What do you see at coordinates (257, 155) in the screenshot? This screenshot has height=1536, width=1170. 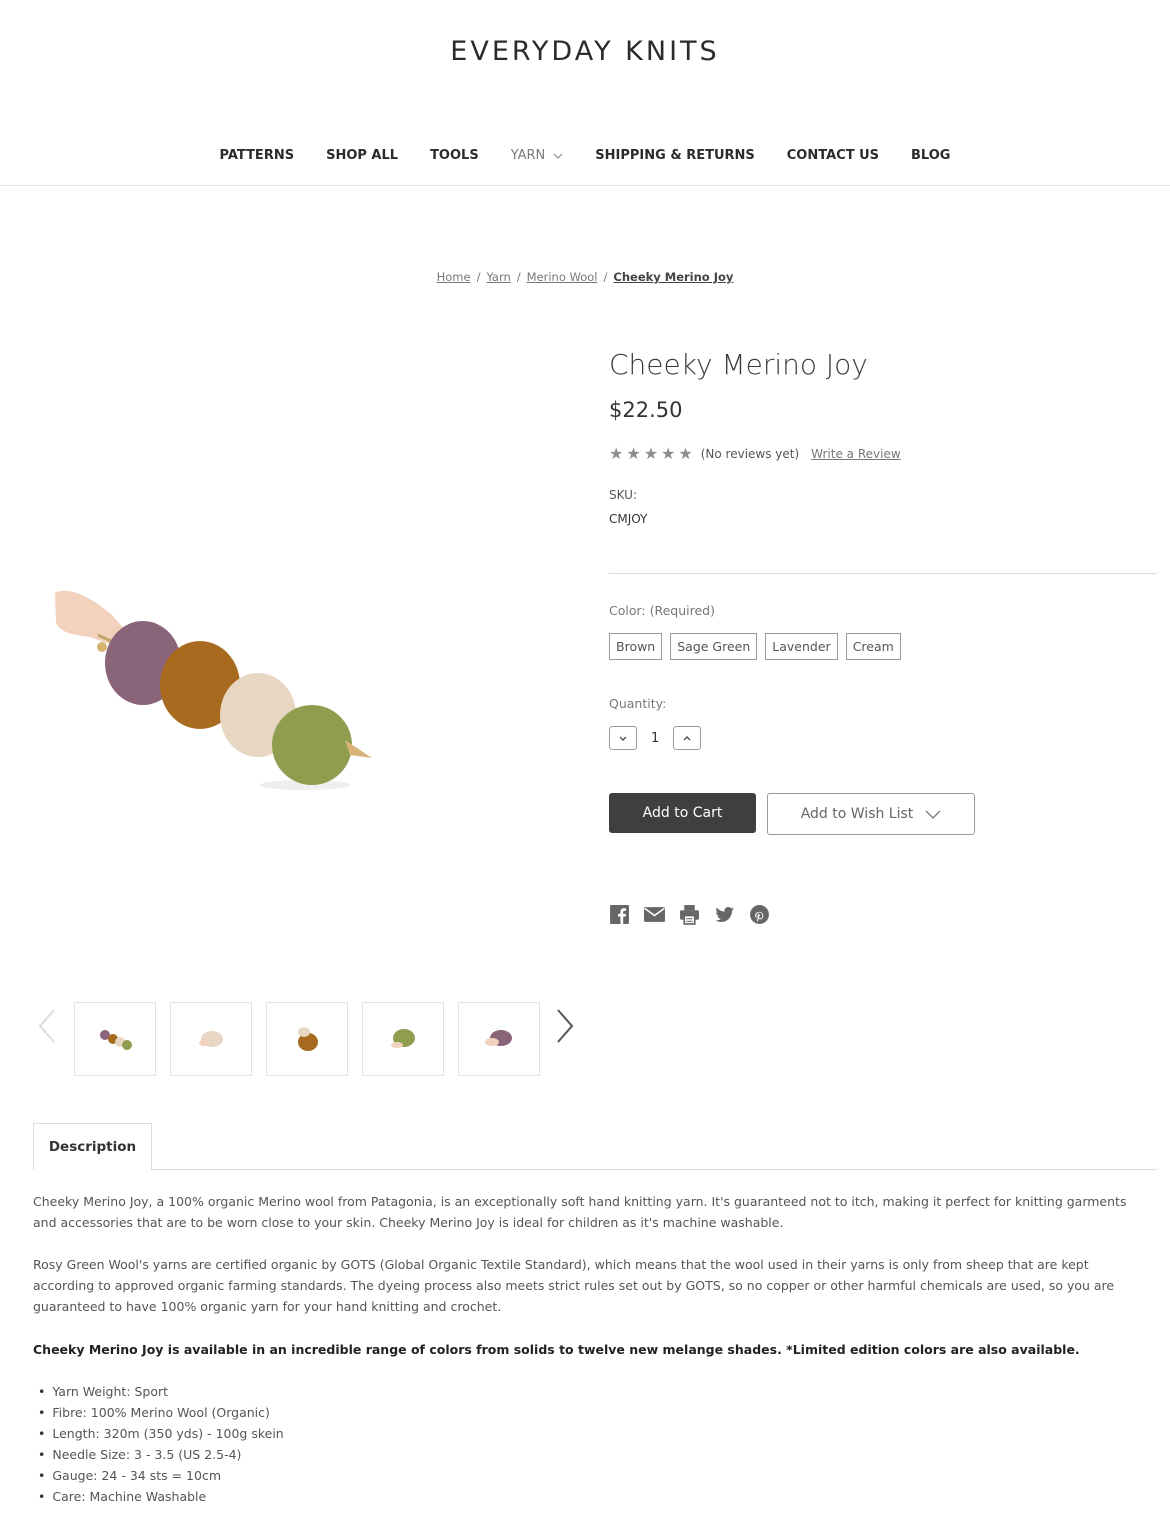 I see `nav-patterns: PATTERNS` at bounding box center [257, 155].